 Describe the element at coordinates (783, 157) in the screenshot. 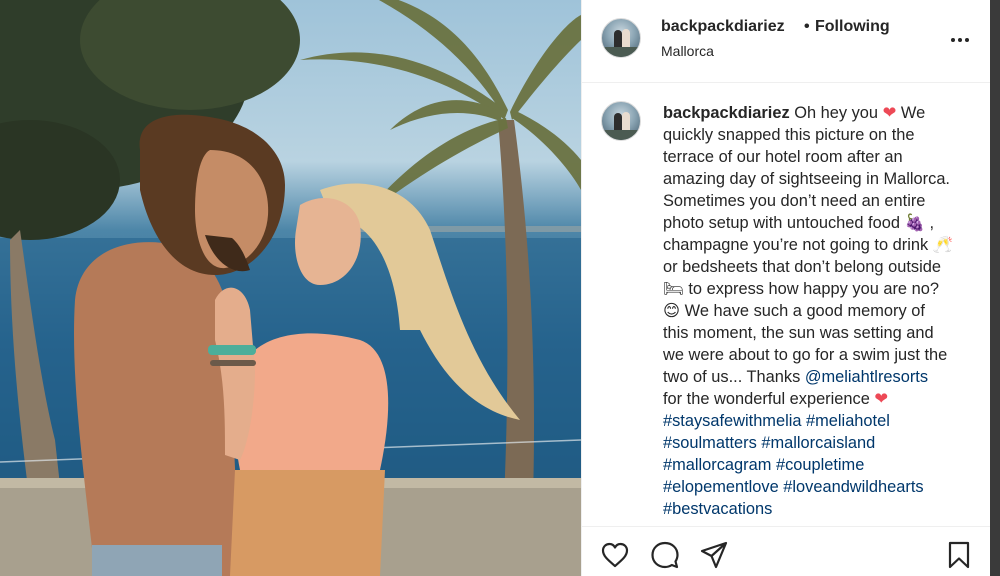

I see `caption-line-3: terrace of our hotel room after an` at that location.